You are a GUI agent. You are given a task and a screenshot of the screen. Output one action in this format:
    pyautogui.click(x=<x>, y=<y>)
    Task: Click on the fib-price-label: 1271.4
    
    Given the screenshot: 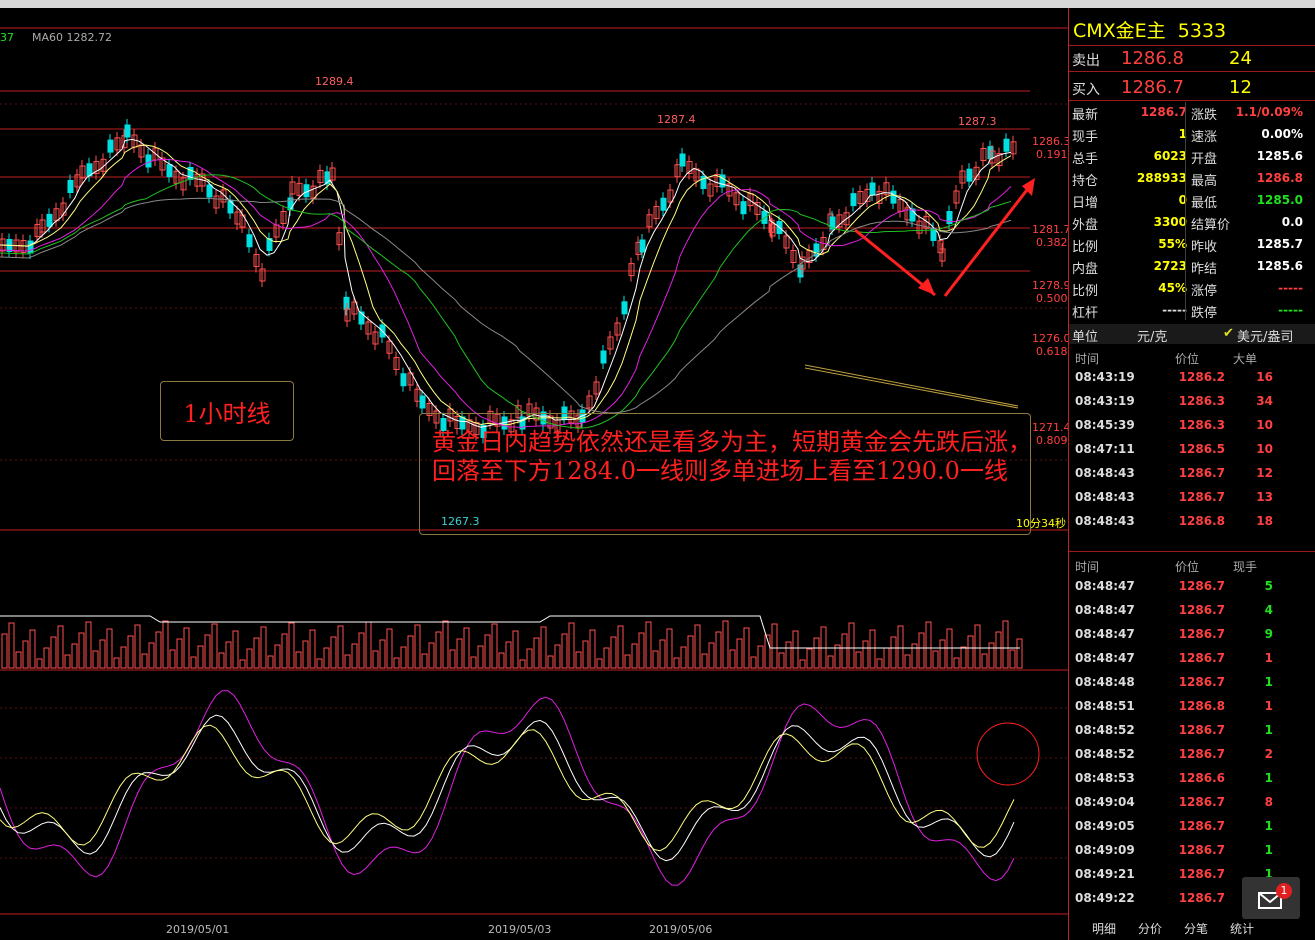 What is the action you would take?
    pyautogui.click(x=1051, y=427)
    